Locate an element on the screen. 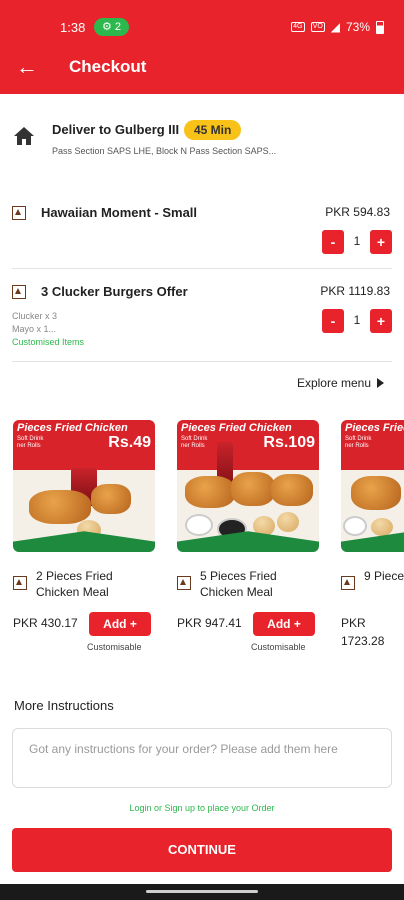  customised-label: Customised Items is located at coordinates (48, 342).